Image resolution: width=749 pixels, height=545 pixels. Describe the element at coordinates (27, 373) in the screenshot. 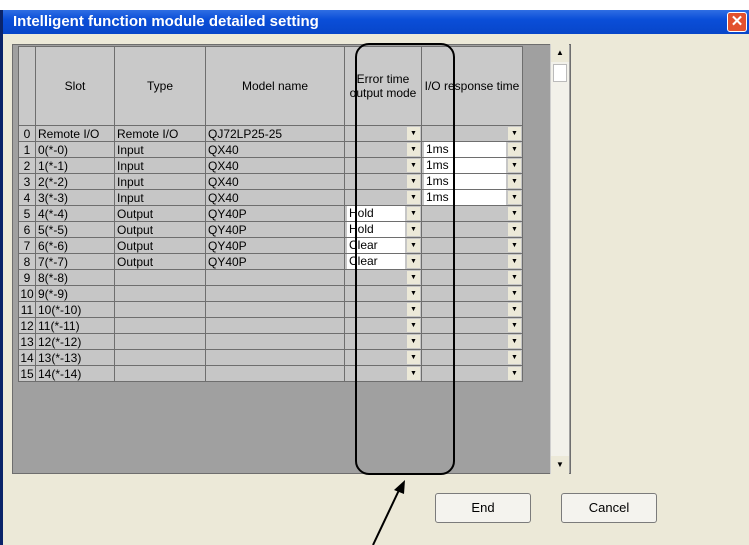

I see `row-number: 15` at that location.